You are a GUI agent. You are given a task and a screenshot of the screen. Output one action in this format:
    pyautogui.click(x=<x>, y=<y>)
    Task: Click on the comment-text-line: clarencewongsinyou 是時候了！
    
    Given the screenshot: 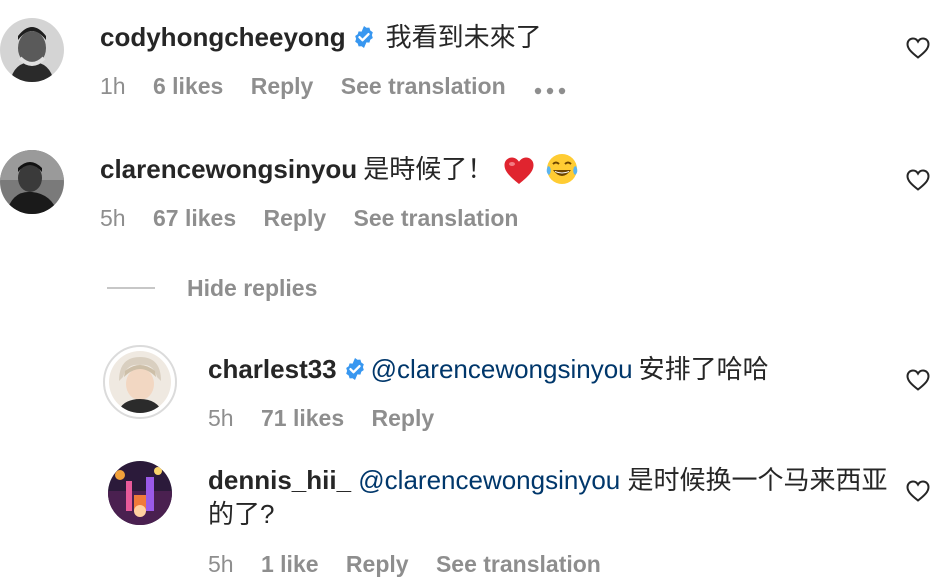 What is the action you would take?
    pyautogui.click(x=339, y=173)
    